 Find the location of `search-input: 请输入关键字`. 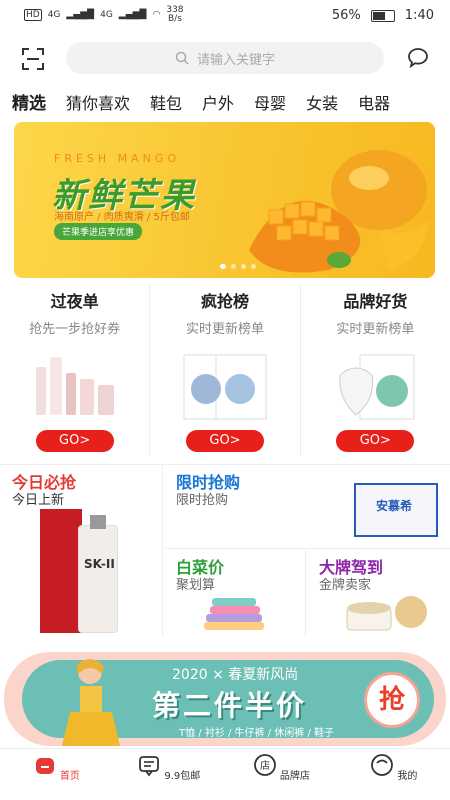

search-input: 请输入关键字 is located at coordinates (225, 58).